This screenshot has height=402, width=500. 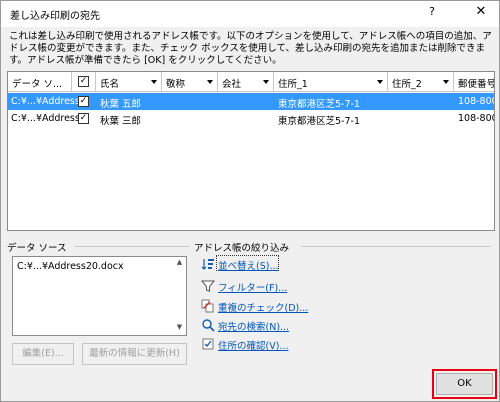 I want to click on refine-label: アドレス帳の絞り込み, so click(x=242, y=248).